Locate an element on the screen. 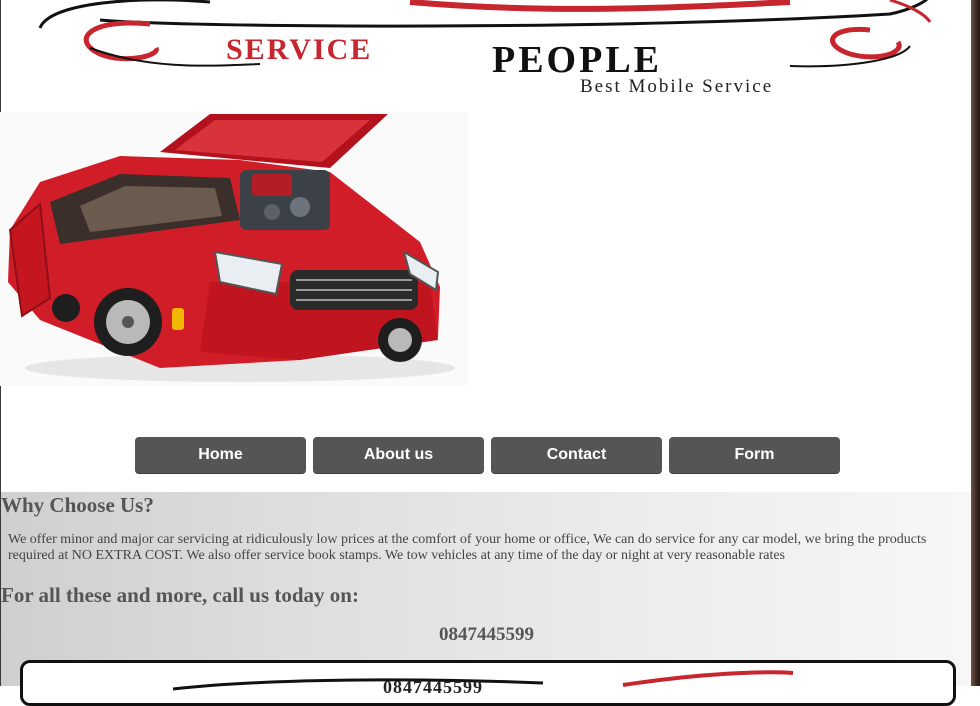  logo-banner: SERVICE PEOPLE Best Mobile Service is located at coordinates (485, 52).